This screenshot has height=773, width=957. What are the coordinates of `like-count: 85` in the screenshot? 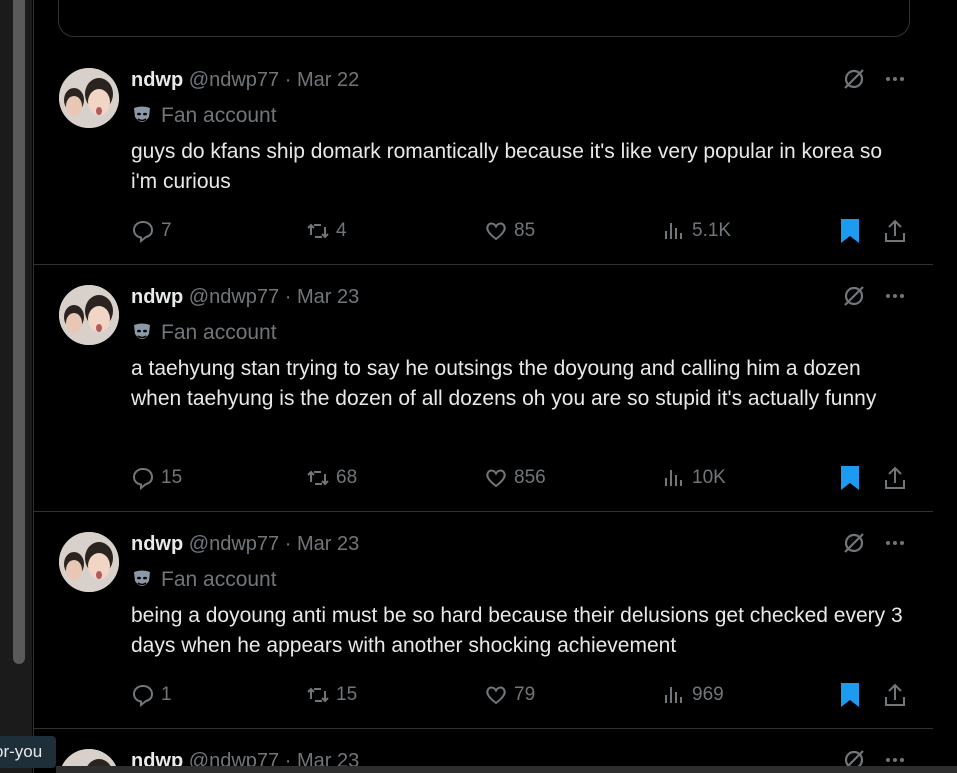 It's located at (525, 230).